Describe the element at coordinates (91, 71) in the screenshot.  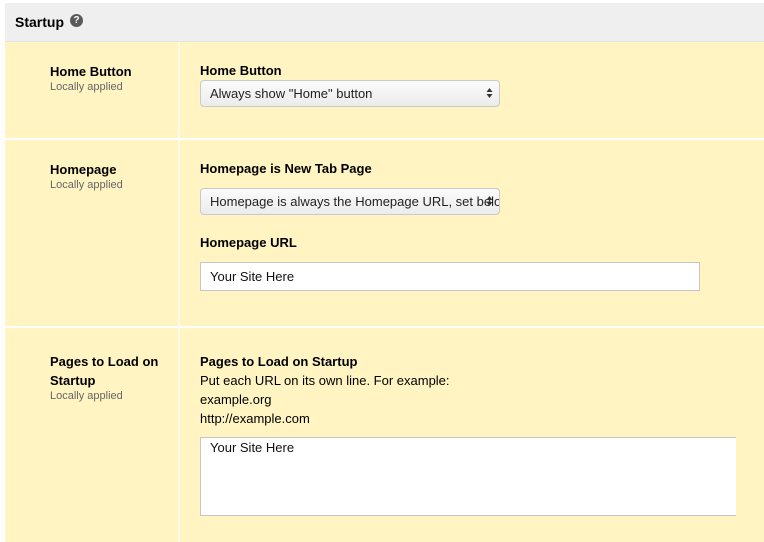
I see `policy-name: Home Button` at that location.